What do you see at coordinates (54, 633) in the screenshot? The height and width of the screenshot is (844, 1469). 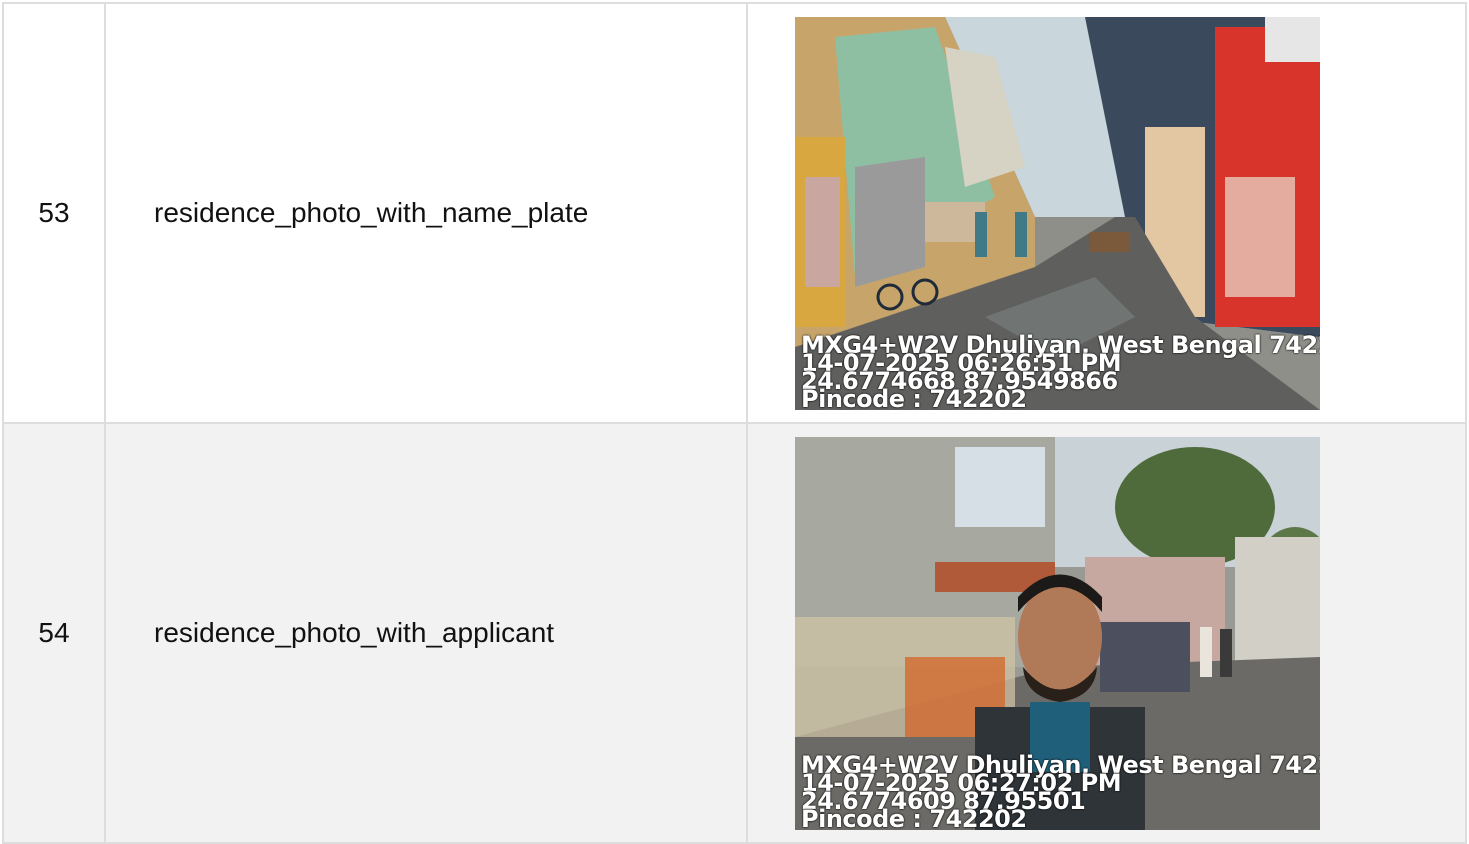 I see `row-number: 54` at bounding box center [54, 633].